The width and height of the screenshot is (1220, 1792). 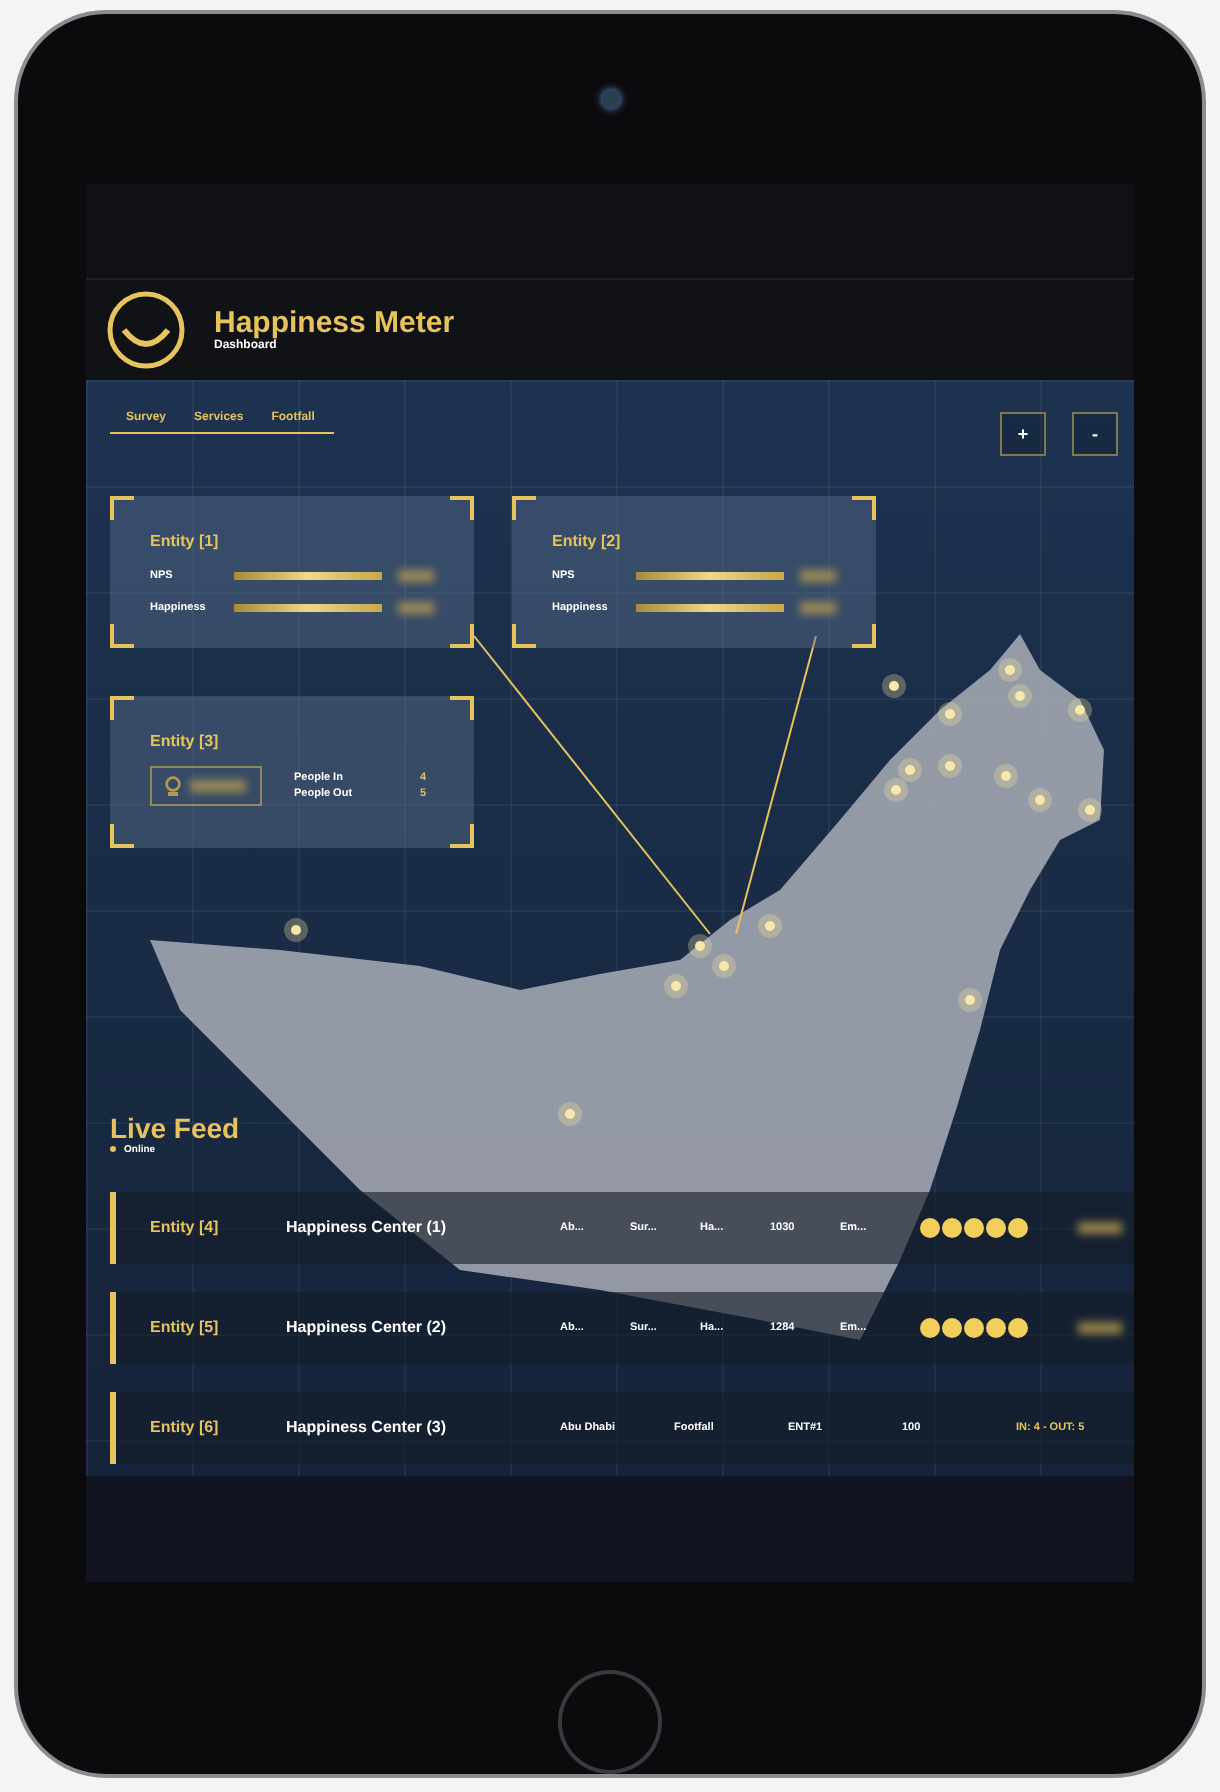 What do you see at coordinates (185, 540) in the screenshot?
I see `entity-title: Entity [1]` at bounding box center [185, 540].